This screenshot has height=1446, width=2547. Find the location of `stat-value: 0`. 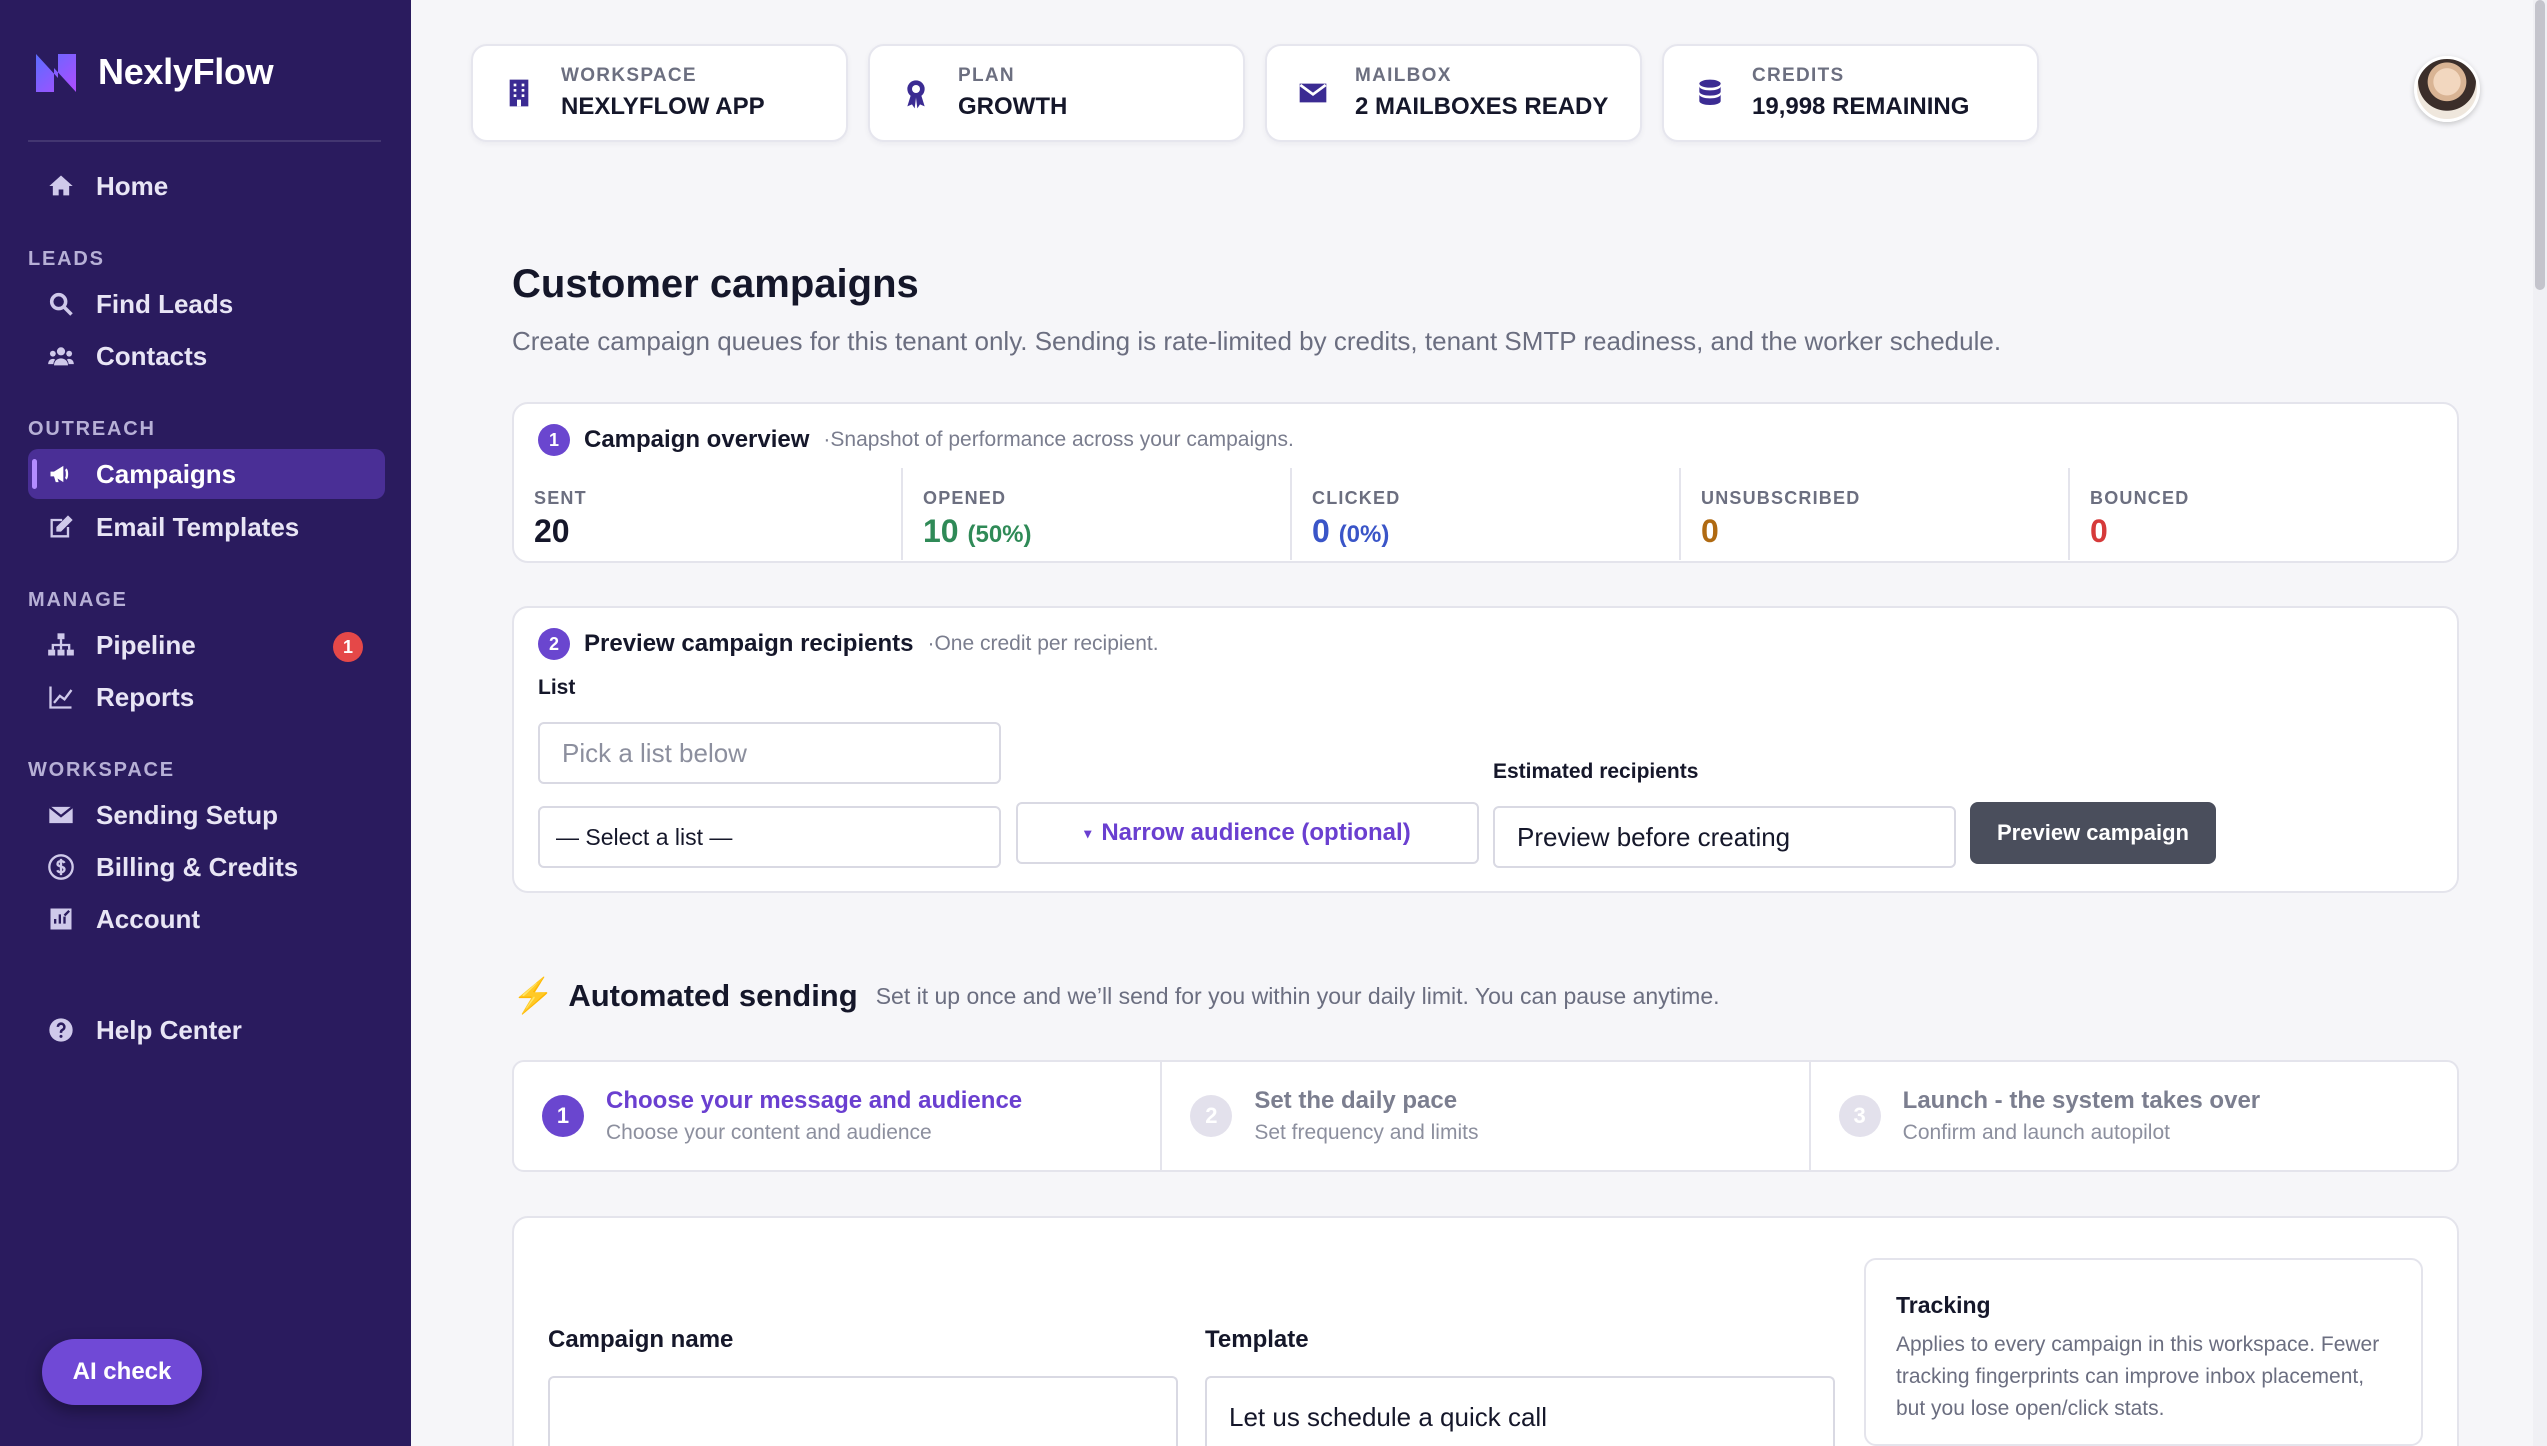

stat-value: 0 is located at coordinates (1710, 531).